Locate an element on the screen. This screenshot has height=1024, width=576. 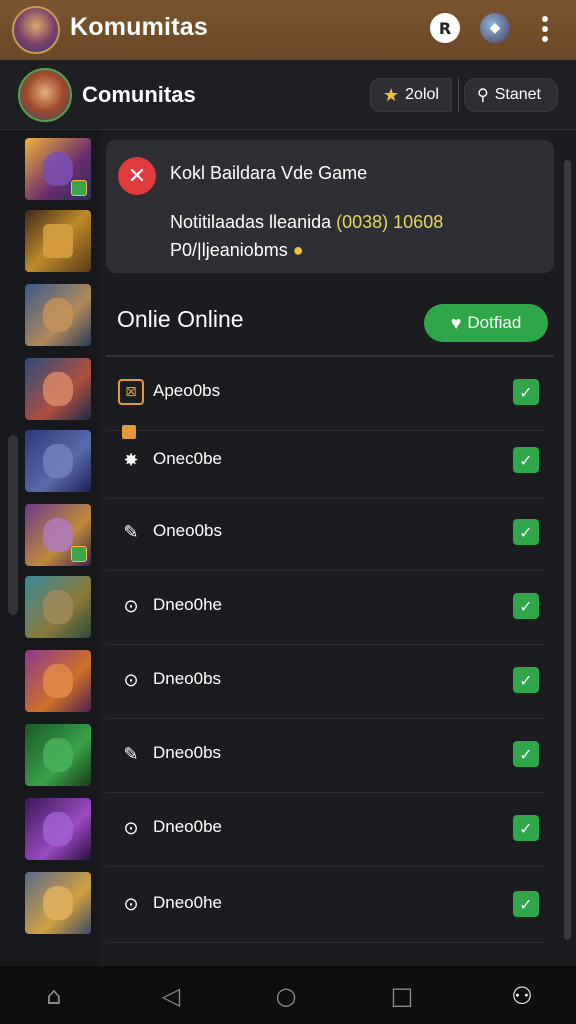
header-divider is located at coordinates (458, 95).